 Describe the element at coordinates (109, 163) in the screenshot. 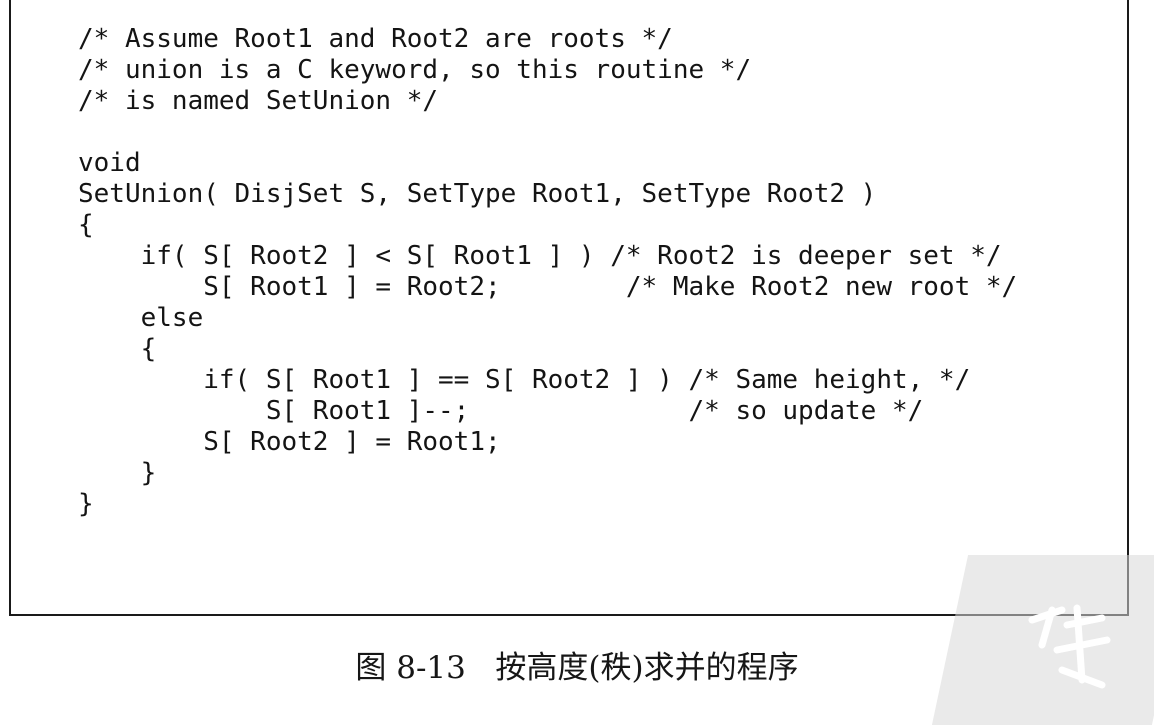

I see `code-line-return-type: void` at that location.